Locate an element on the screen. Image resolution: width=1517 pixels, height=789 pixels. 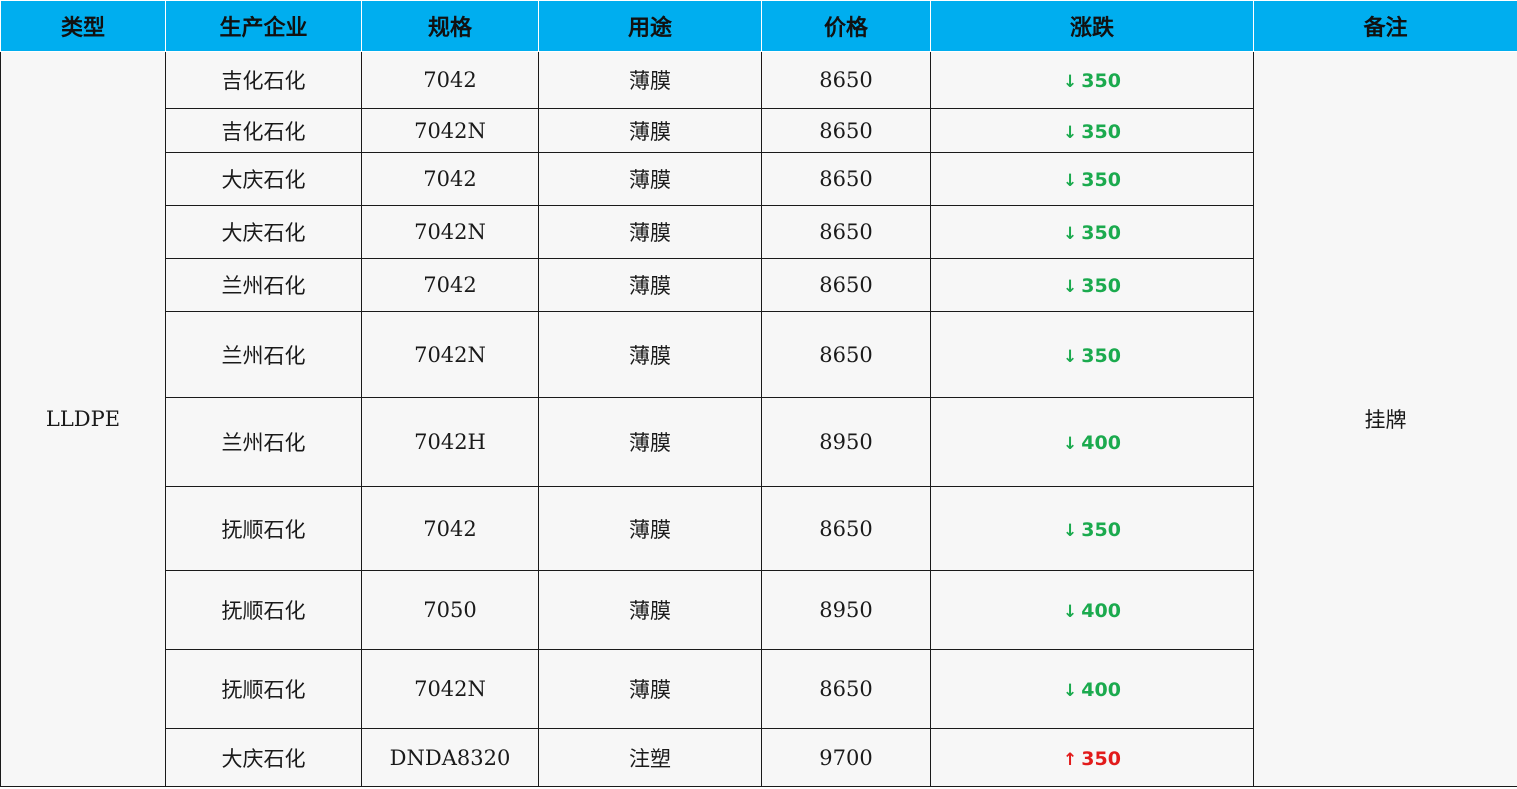
header-company: 生产企业 is located at coordinates (263, 26).